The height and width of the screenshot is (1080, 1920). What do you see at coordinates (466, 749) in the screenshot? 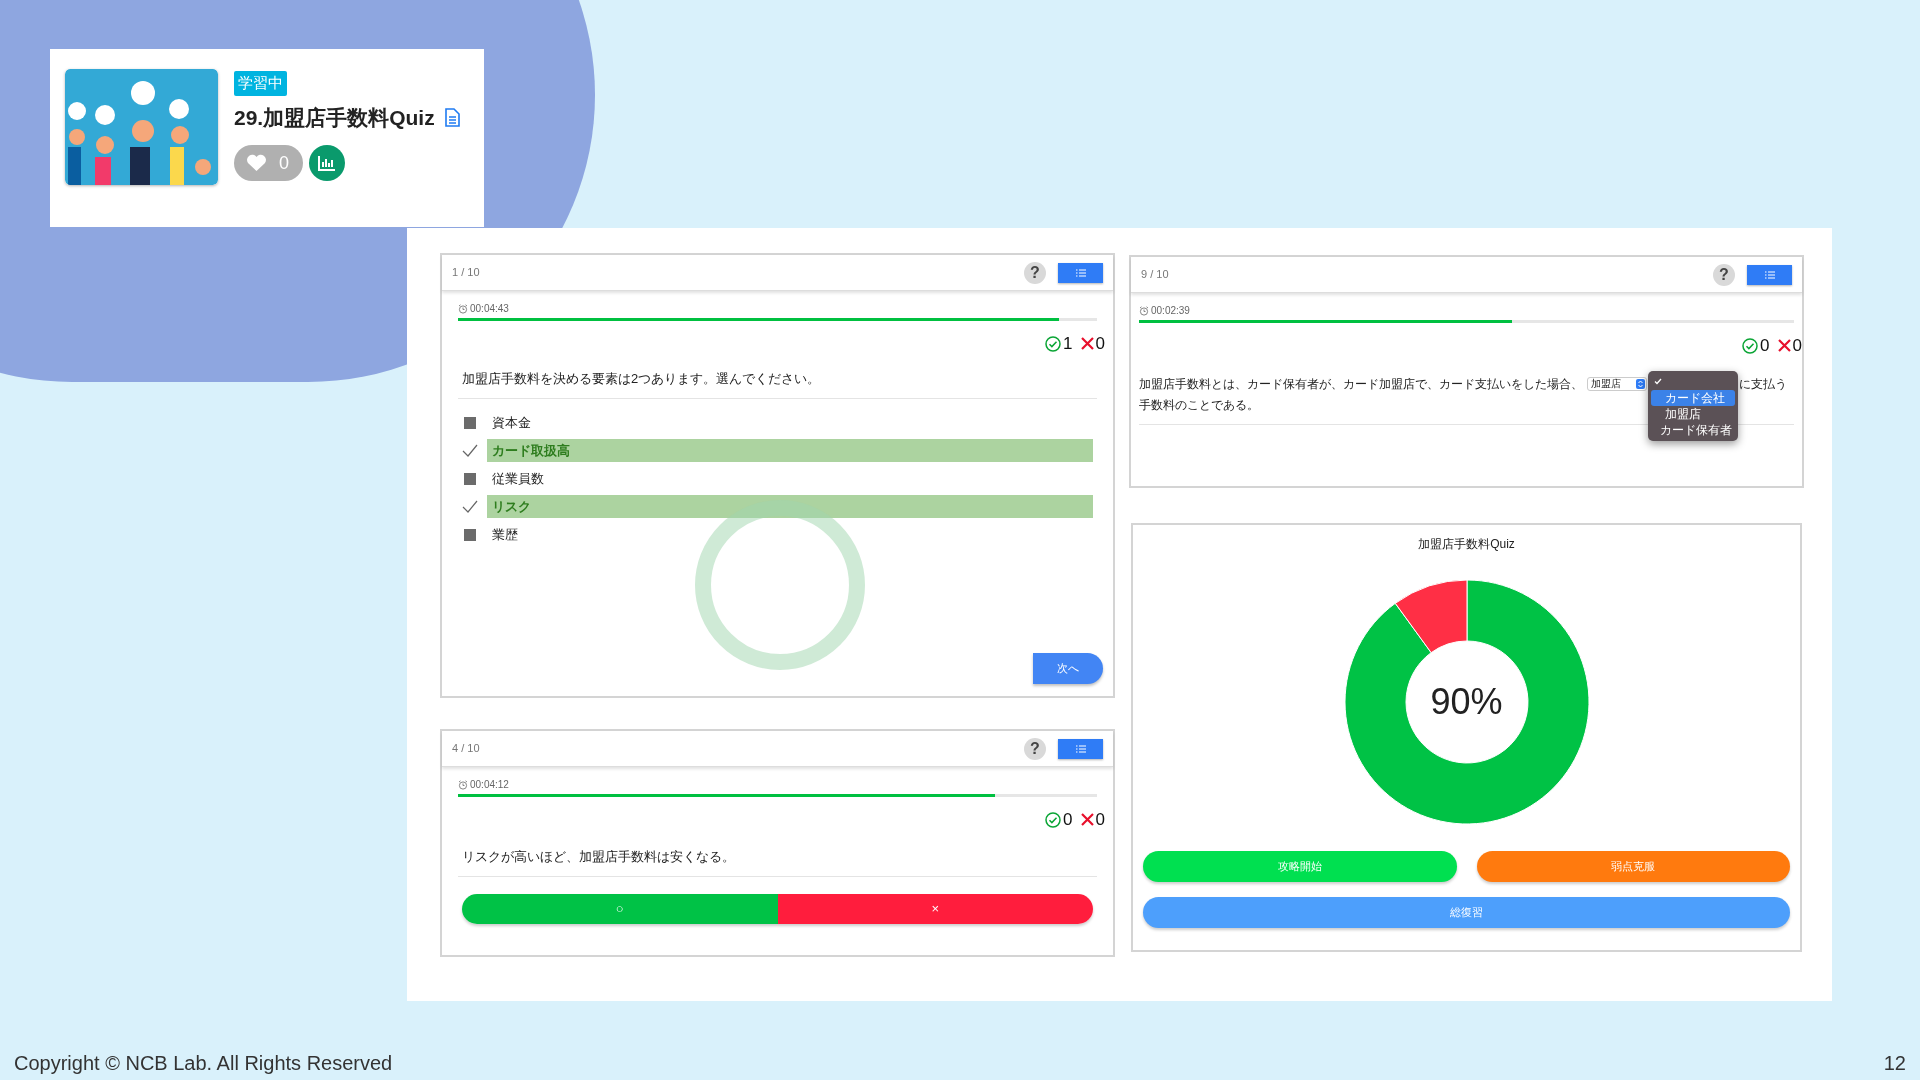
I see `question-counter: 4 / 10` at bounding box center [466, 749].